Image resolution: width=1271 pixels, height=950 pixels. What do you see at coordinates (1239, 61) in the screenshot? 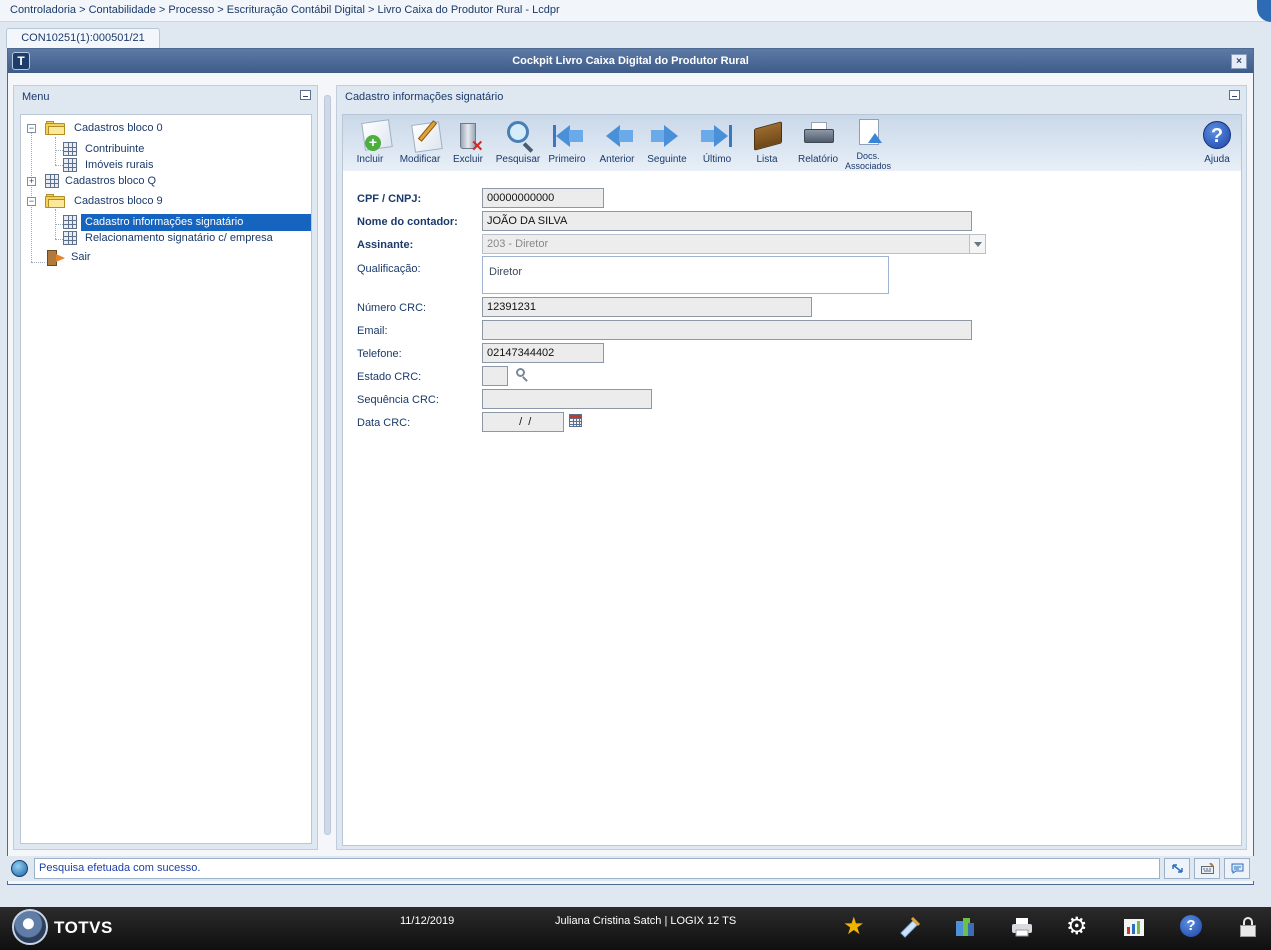
I see `close-window-button: ×` at bounding box center [1239, 61].